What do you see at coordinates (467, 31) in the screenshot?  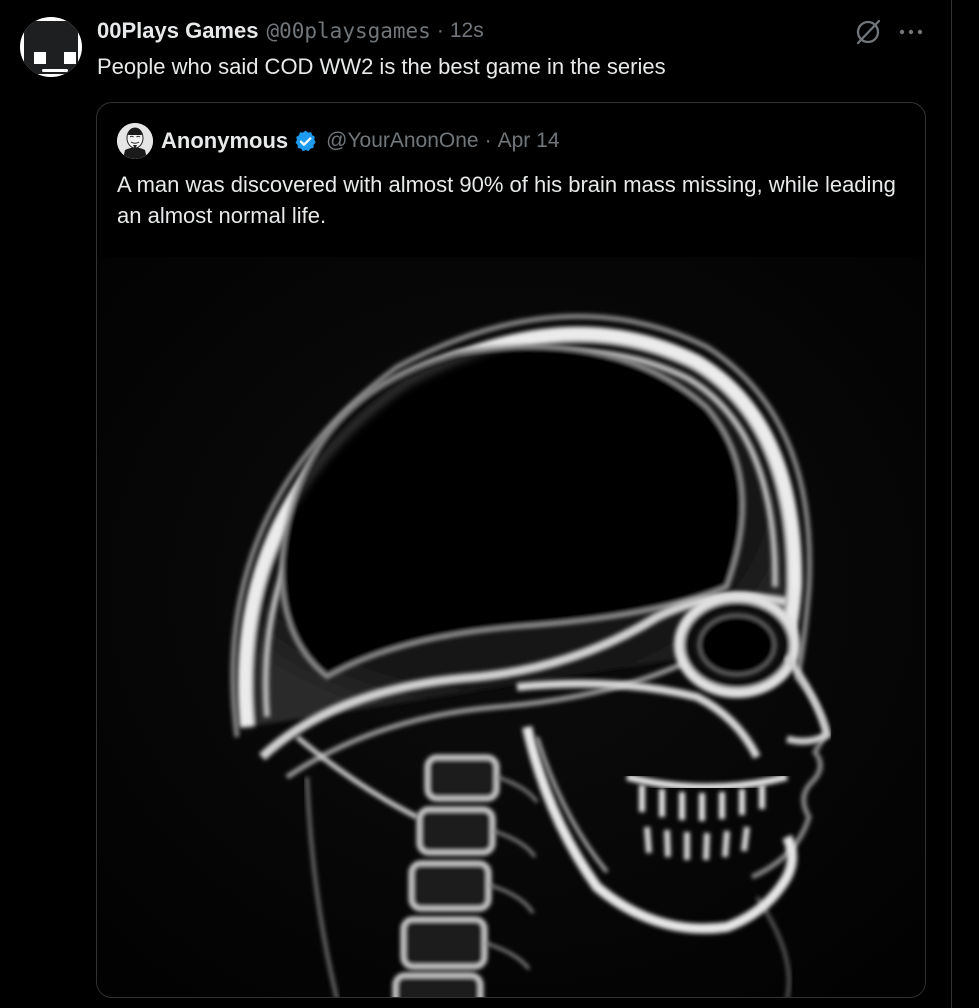 I see `tweet-timestamp: 12s` at bounding box center [467, 31].